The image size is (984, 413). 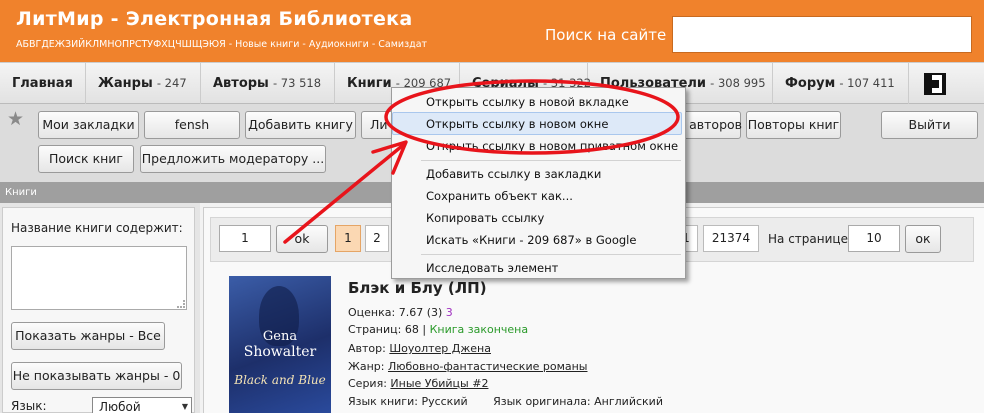 What do you see at coordinates (88, 336) in the screenshot?
I see `show-genres-button: Показать жанры - Все` at bounding box center [88, 336].